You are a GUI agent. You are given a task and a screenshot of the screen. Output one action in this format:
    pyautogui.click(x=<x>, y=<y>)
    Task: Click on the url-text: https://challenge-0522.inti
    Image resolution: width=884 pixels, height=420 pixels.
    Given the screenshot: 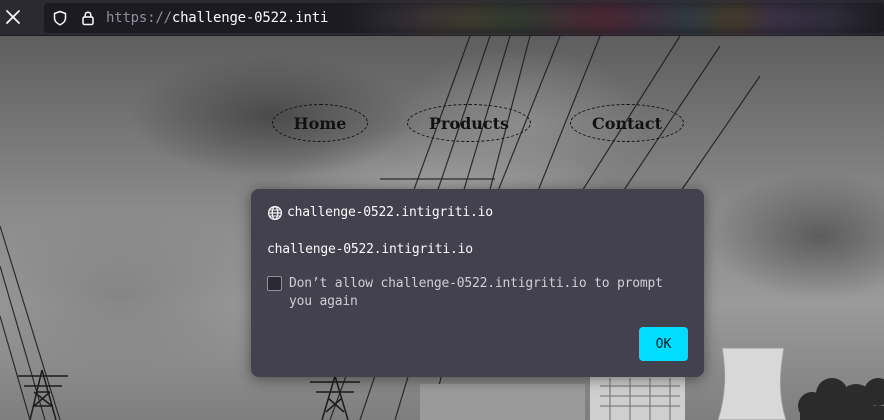 What is the action you would take?
    pyautogui.click(x=217, y=18)
    